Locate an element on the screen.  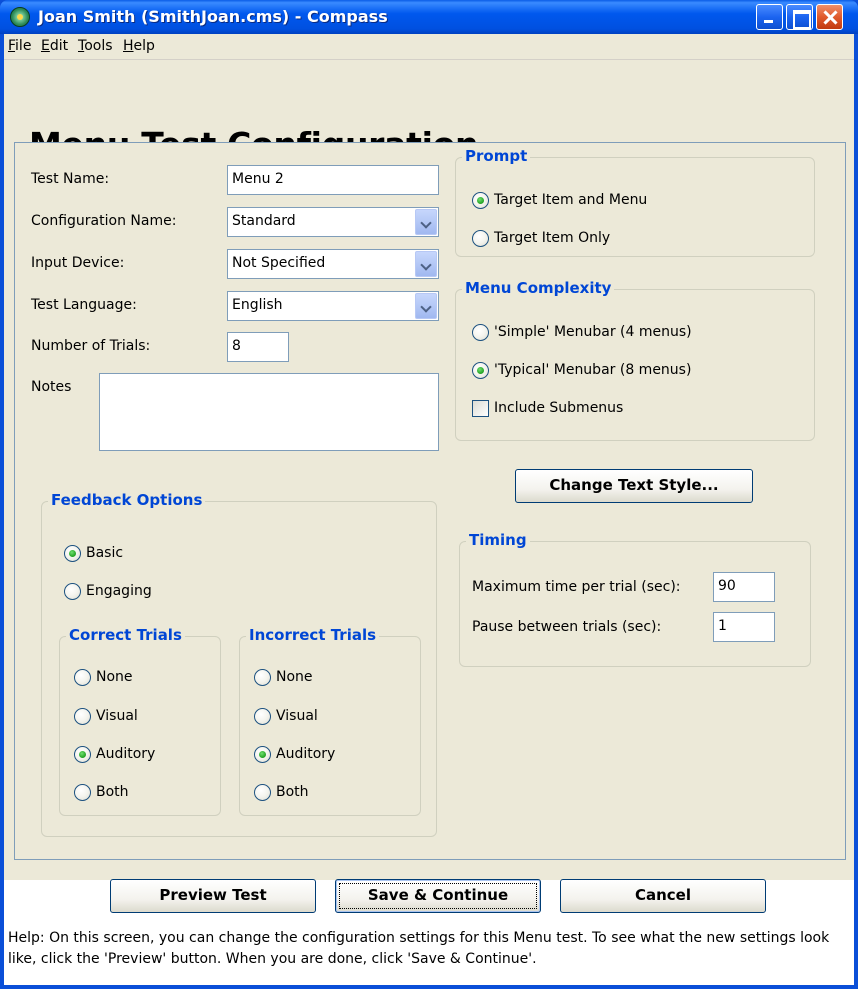
menu-help: Help is located at coordinates (139, 46).